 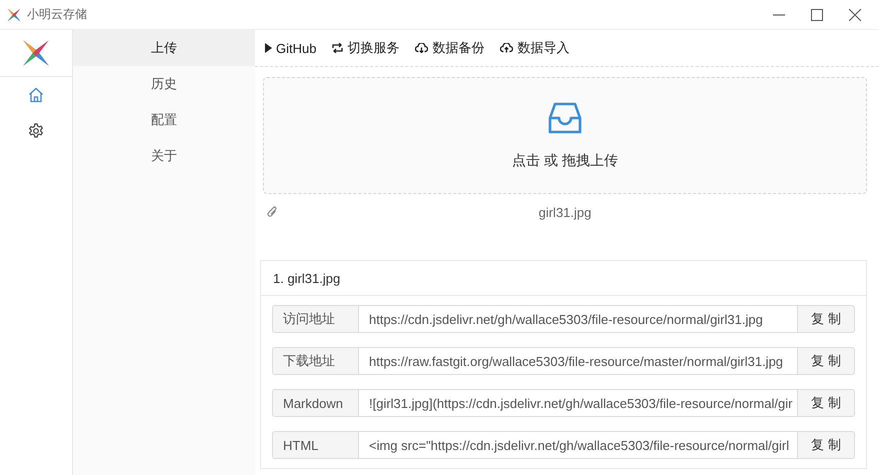 I want to click on link-label: 访问地址, so click(x=315, y=319).